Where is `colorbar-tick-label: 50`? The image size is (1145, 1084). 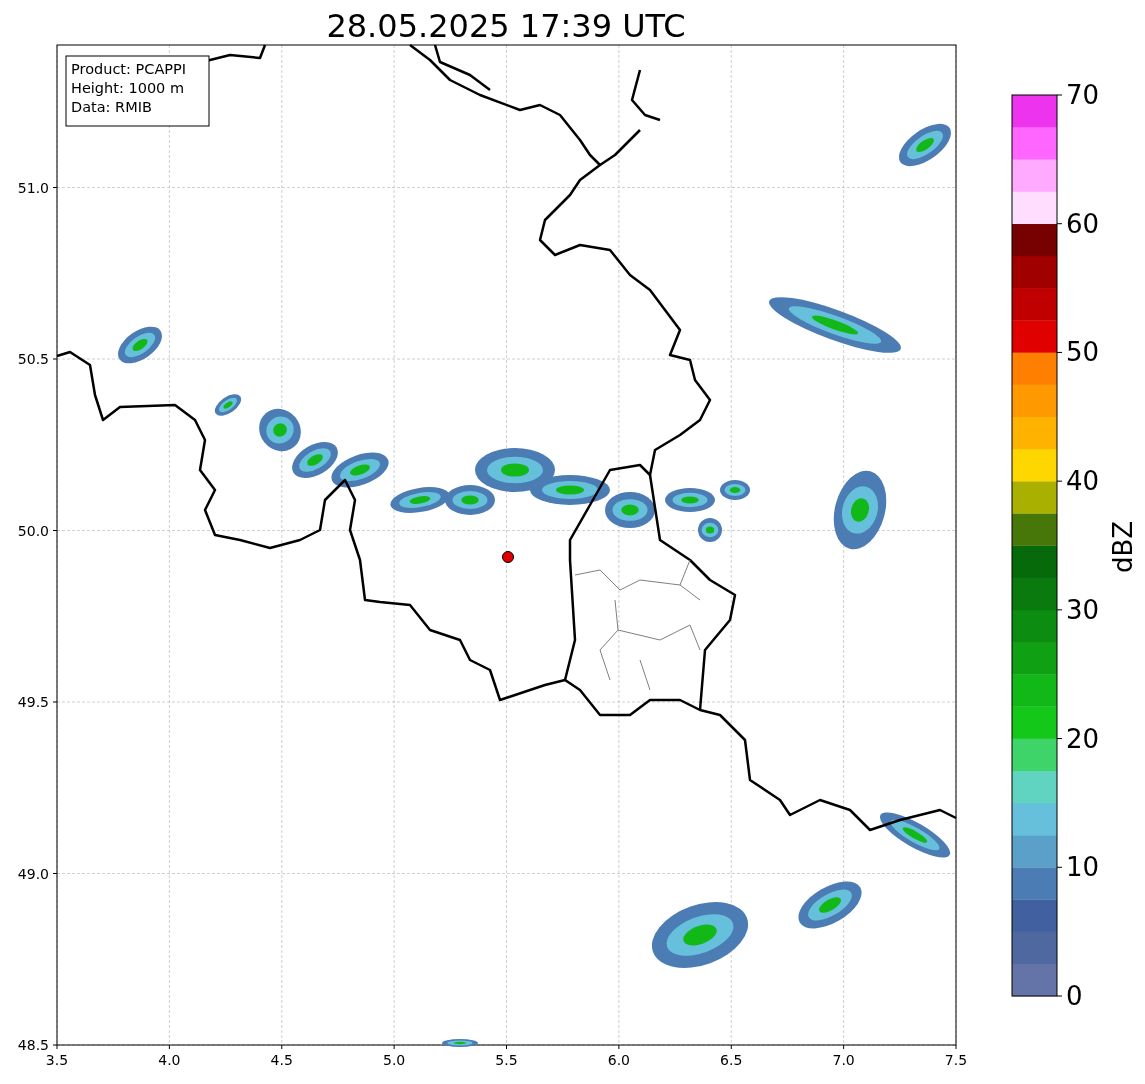 colorbar-tick-label: 50 is located at coordinates (1083, 352).